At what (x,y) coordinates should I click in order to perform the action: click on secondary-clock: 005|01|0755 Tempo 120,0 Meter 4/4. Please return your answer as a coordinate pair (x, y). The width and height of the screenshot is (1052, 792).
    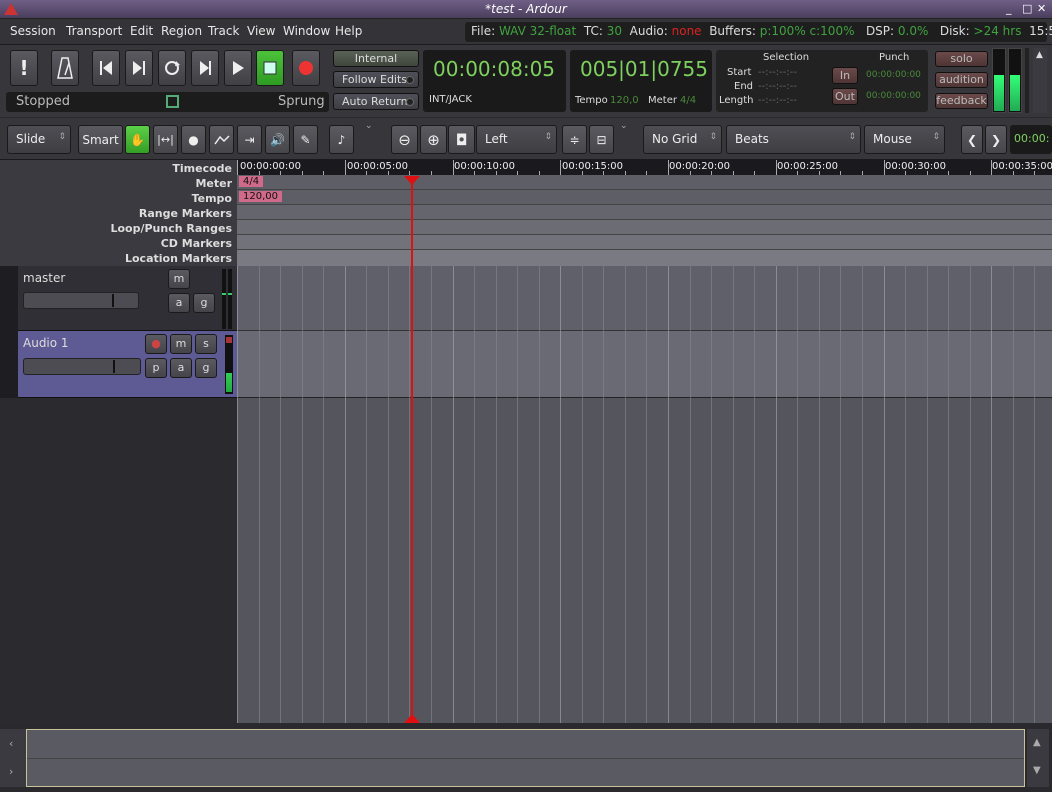
    Looking at the image, I should click on (641, 81).